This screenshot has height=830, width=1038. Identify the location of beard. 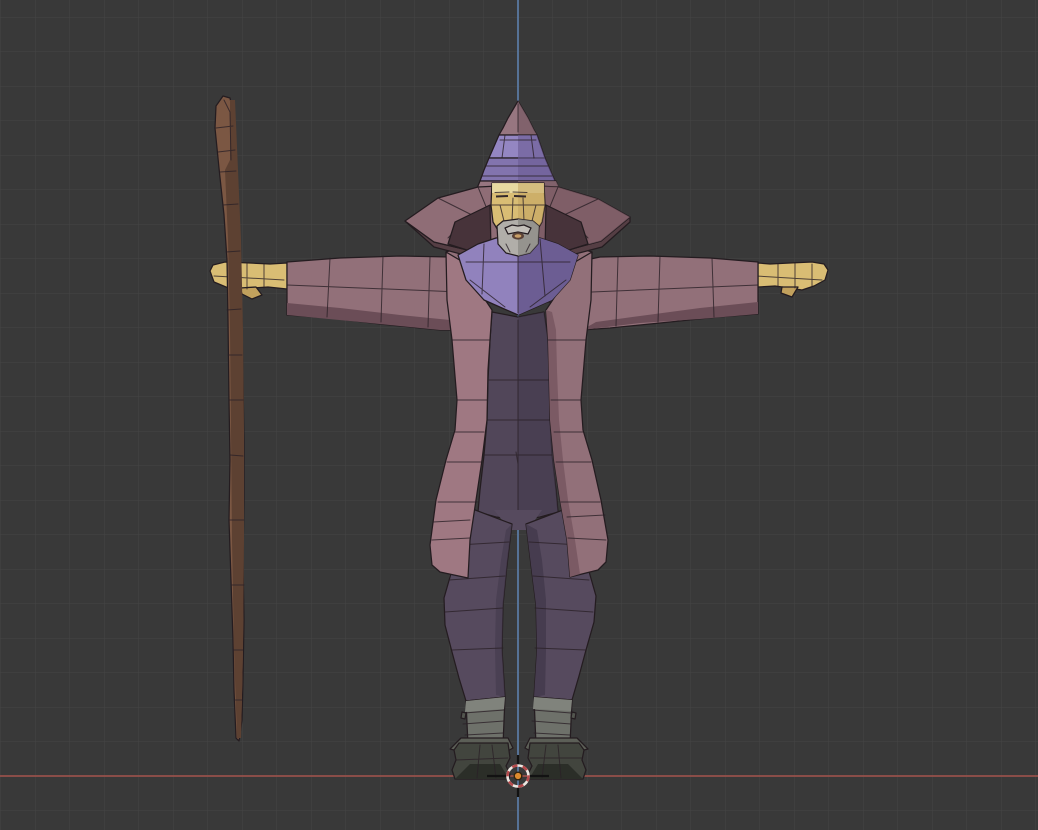
(518, 237).